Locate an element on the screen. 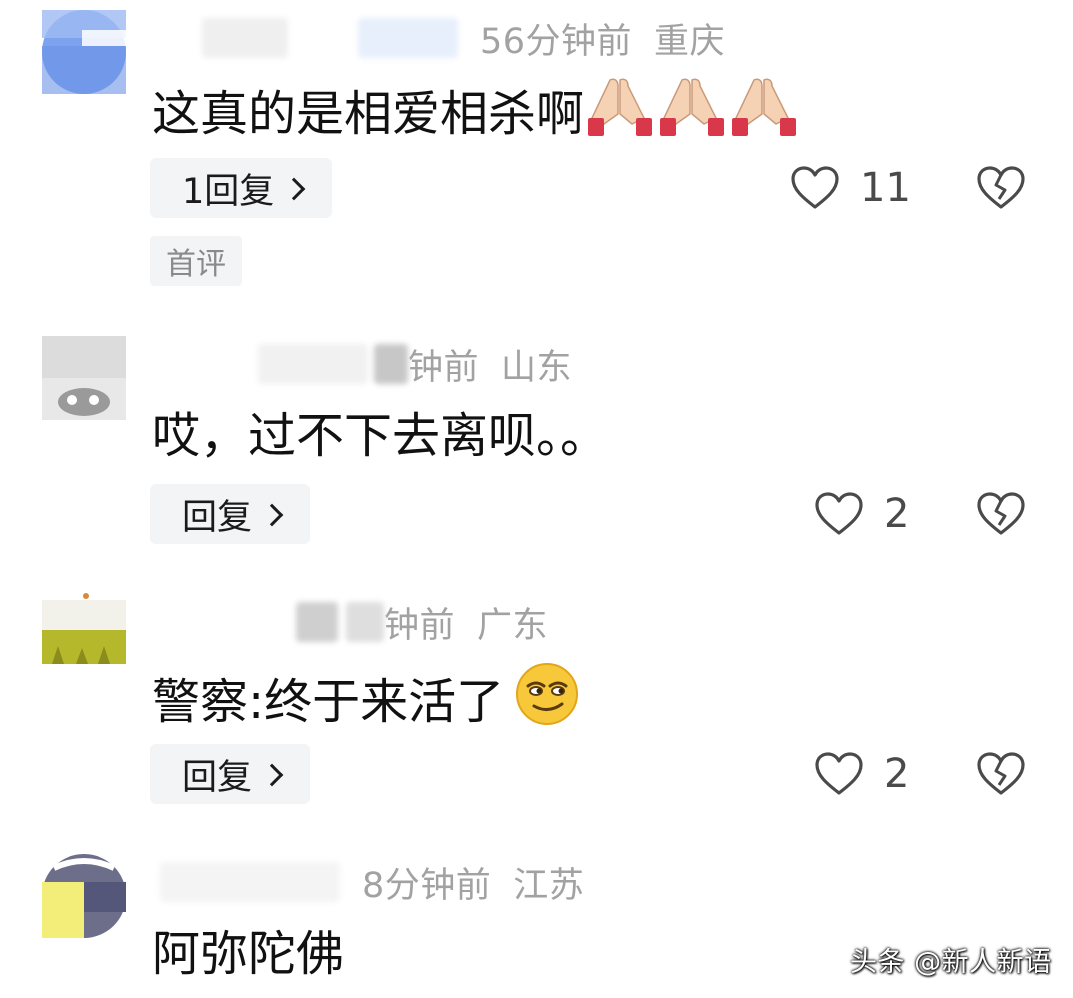  comment-text: 这真的是相爱相杀啊 is located at coordinates (476, 114).